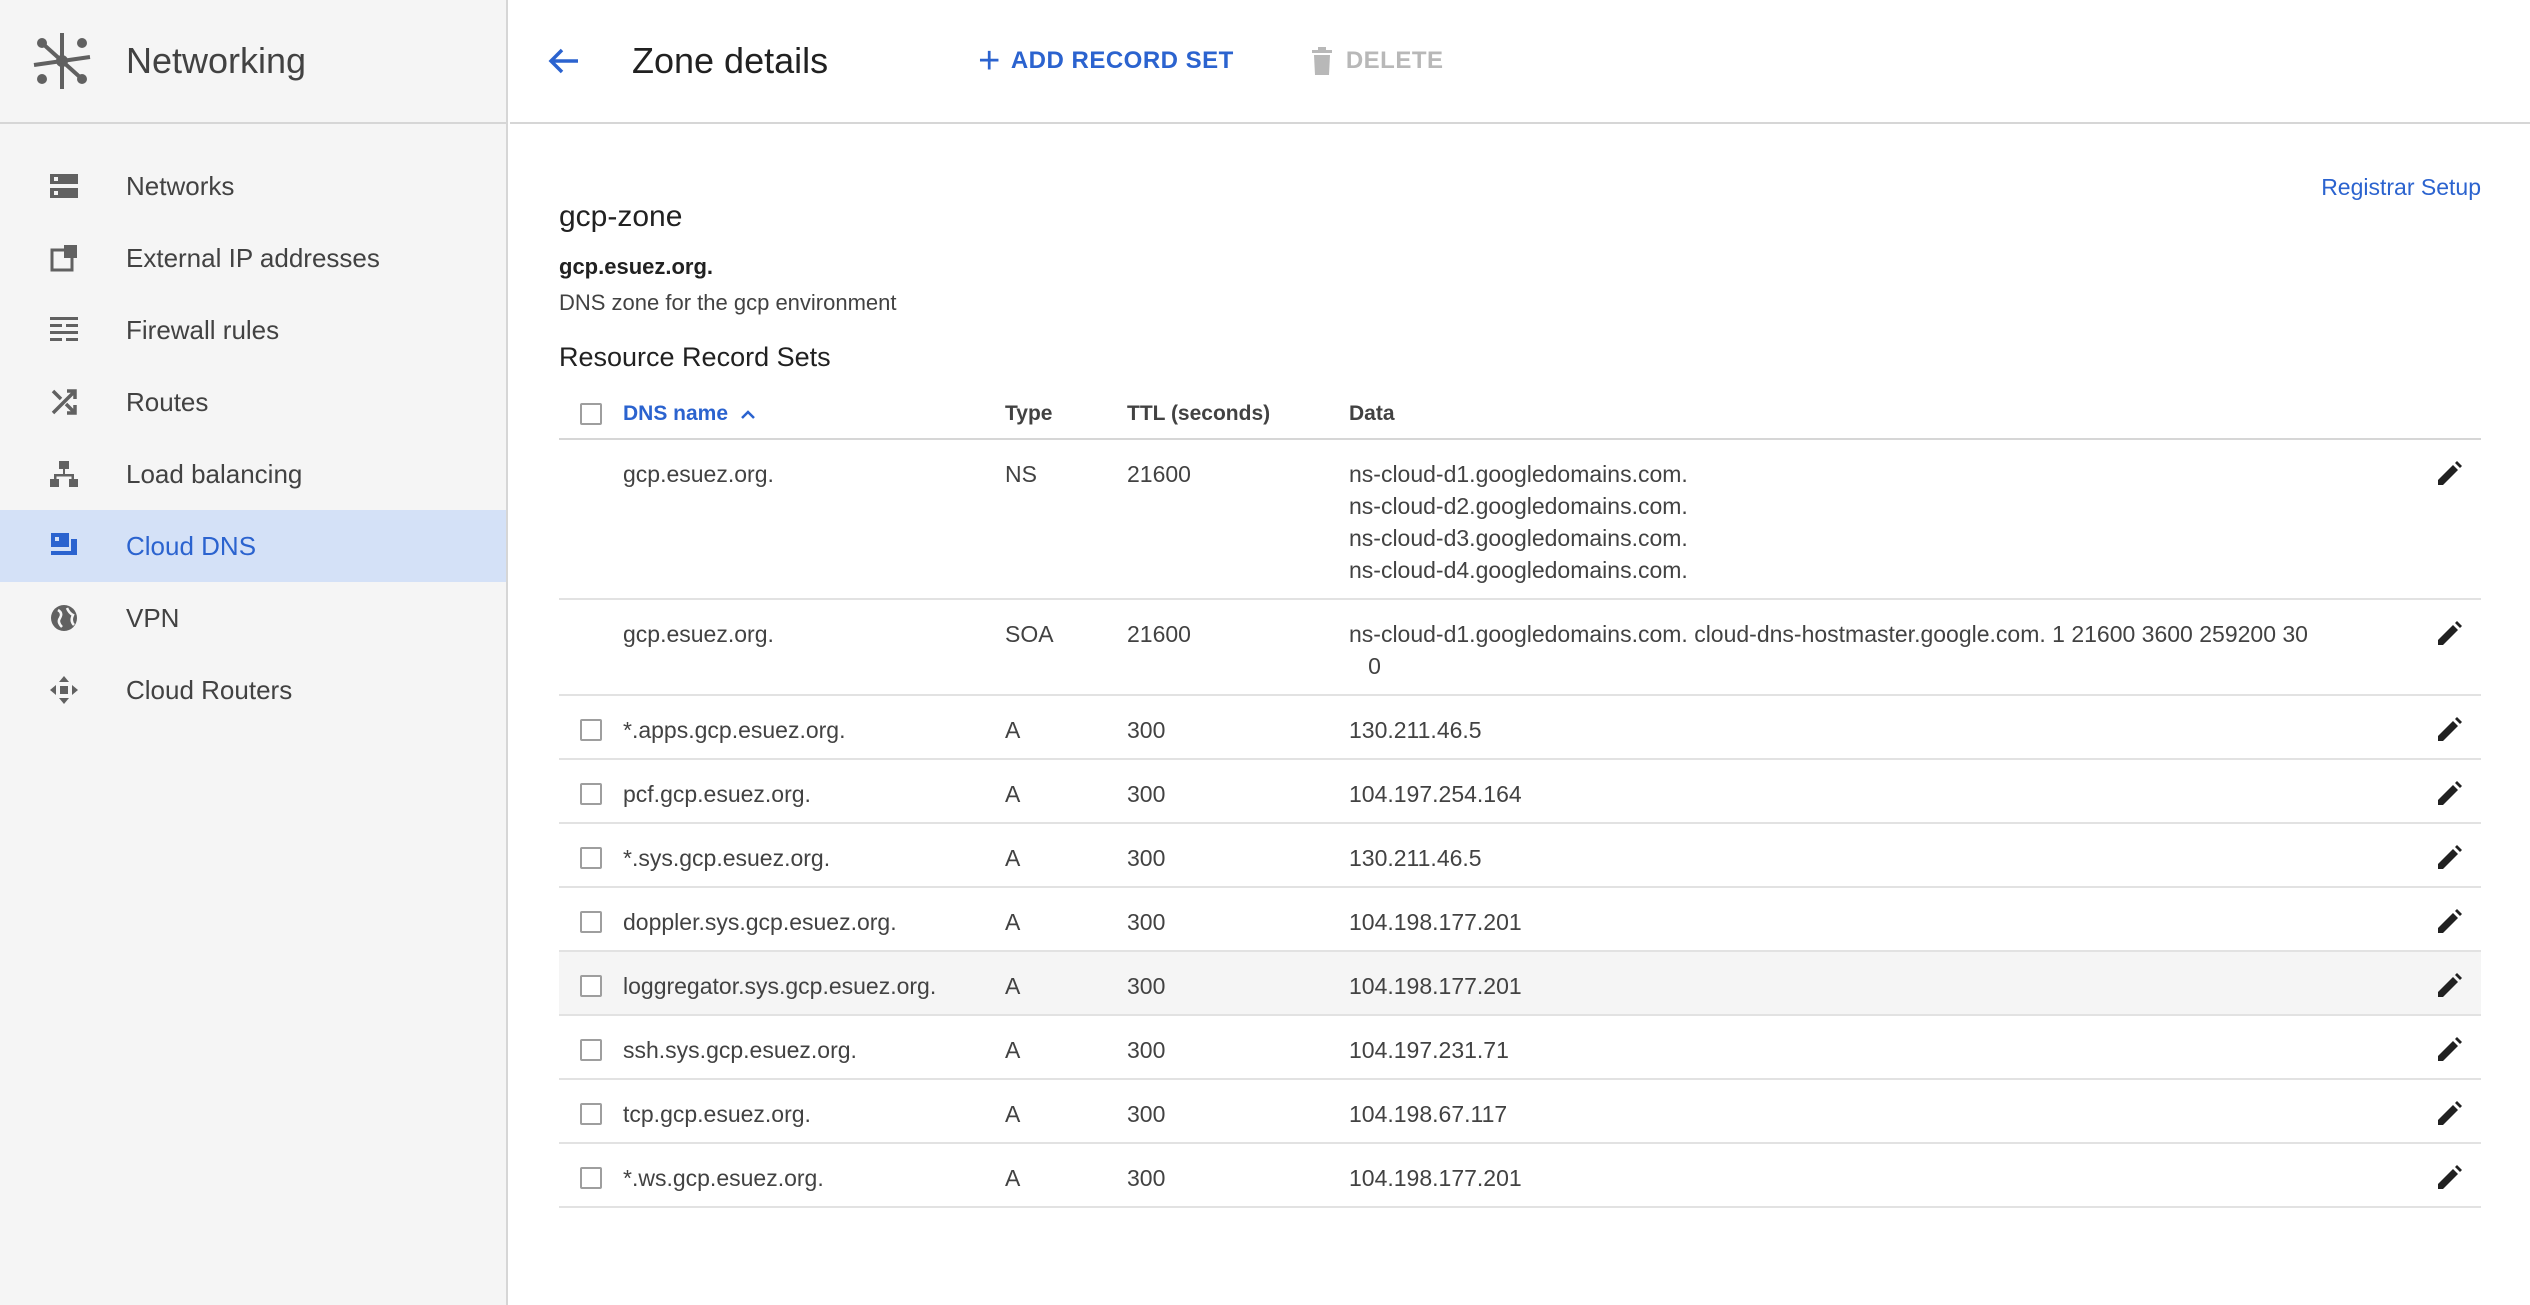 The height and width of the screenshot is (1305, 2530). Describe the element at coordinates (253, 186) in the screenshot. I see `sidebar-item-networks: Networks` at that location.